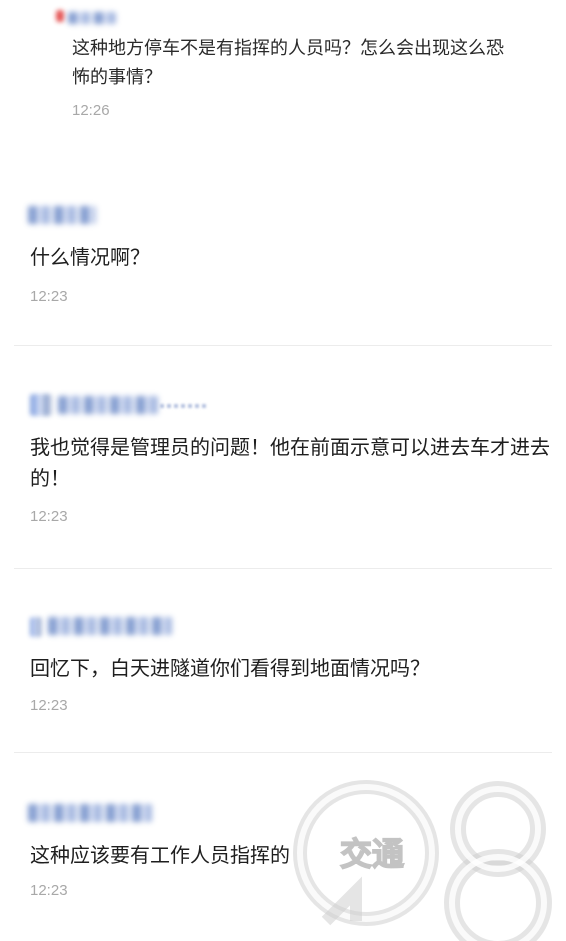 Image resolution: width=566 pixels, height=941 pixels. What do you see at coordinates (230, 668) in the screenshot?
I see `comment-text: 回忆下，白天进隧道你们看得到地面情况吗？` at bounding box center [230, 668].